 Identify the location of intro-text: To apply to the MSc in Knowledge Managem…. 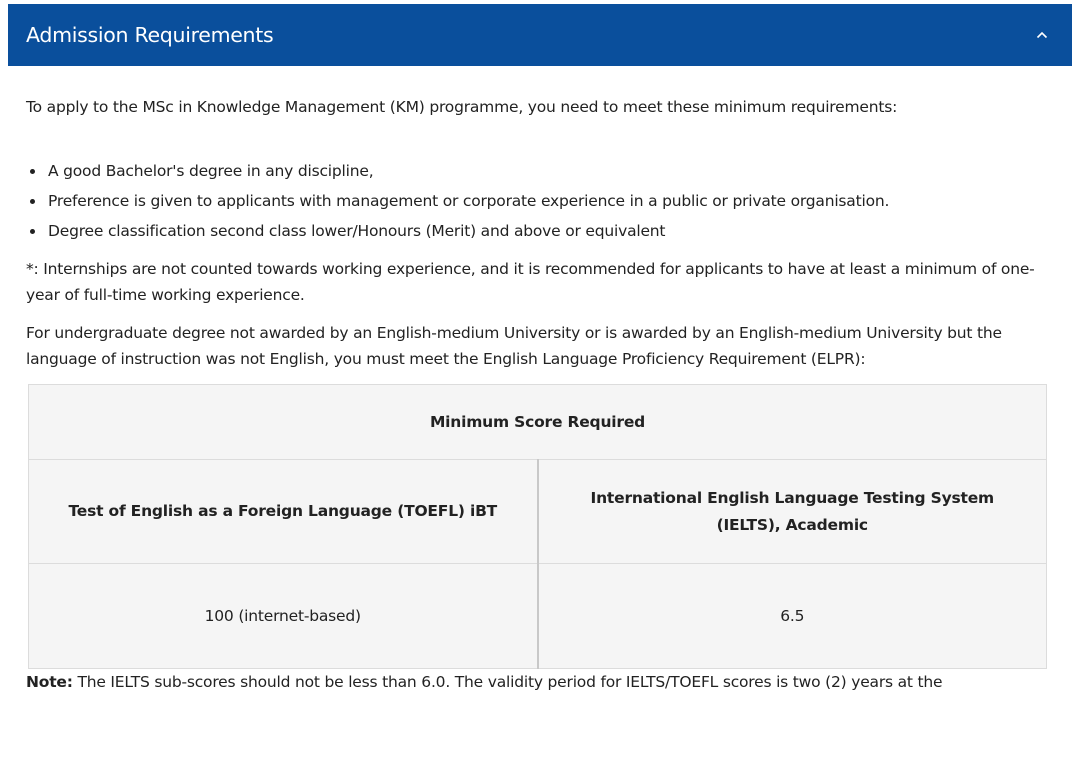
(462, 107).